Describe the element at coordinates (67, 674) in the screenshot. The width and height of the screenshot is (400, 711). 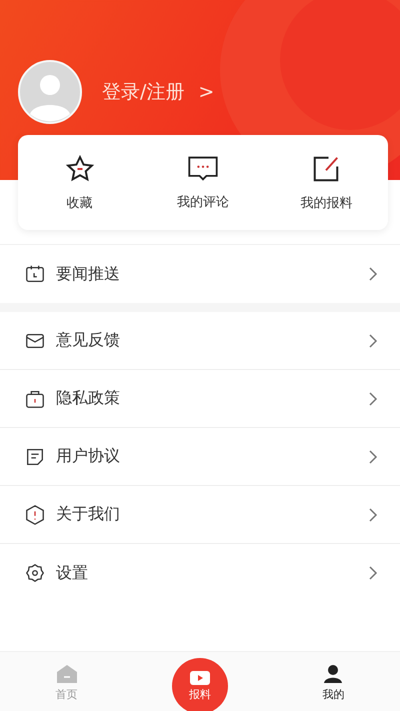
I see `home-icon` at that location.